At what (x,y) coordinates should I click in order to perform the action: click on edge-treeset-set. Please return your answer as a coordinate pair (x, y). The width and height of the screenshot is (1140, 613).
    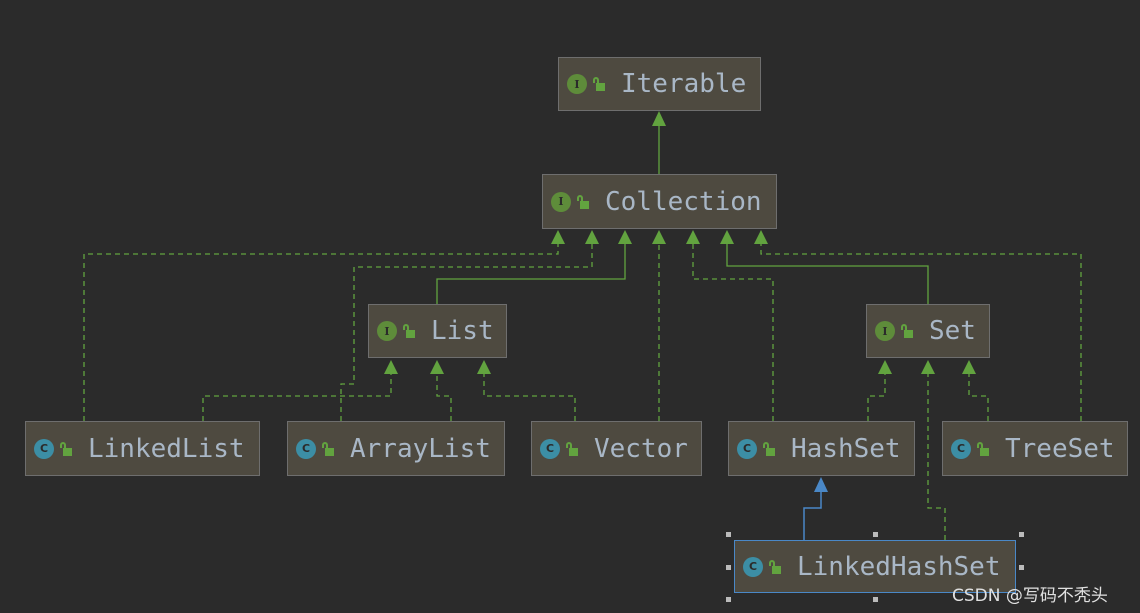
    Looking at the image, I should click on (978, 395).